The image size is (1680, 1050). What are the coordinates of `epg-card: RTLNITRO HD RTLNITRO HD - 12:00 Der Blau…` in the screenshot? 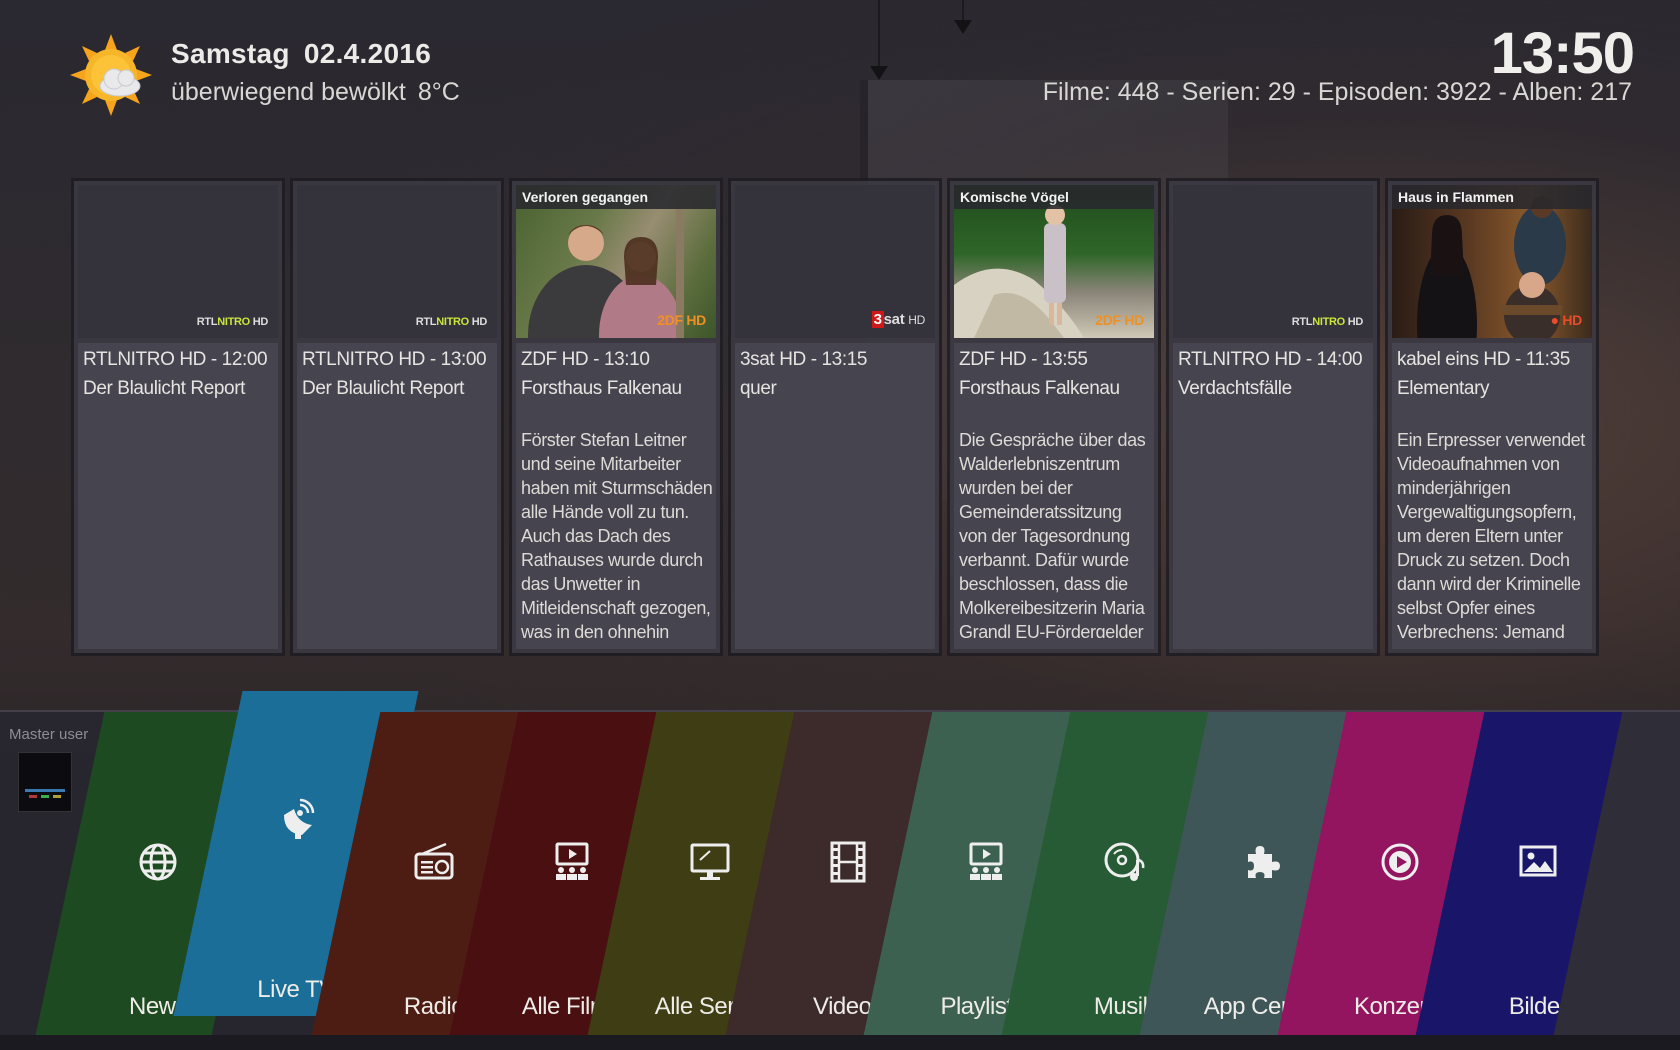 It's located at (178, 417).